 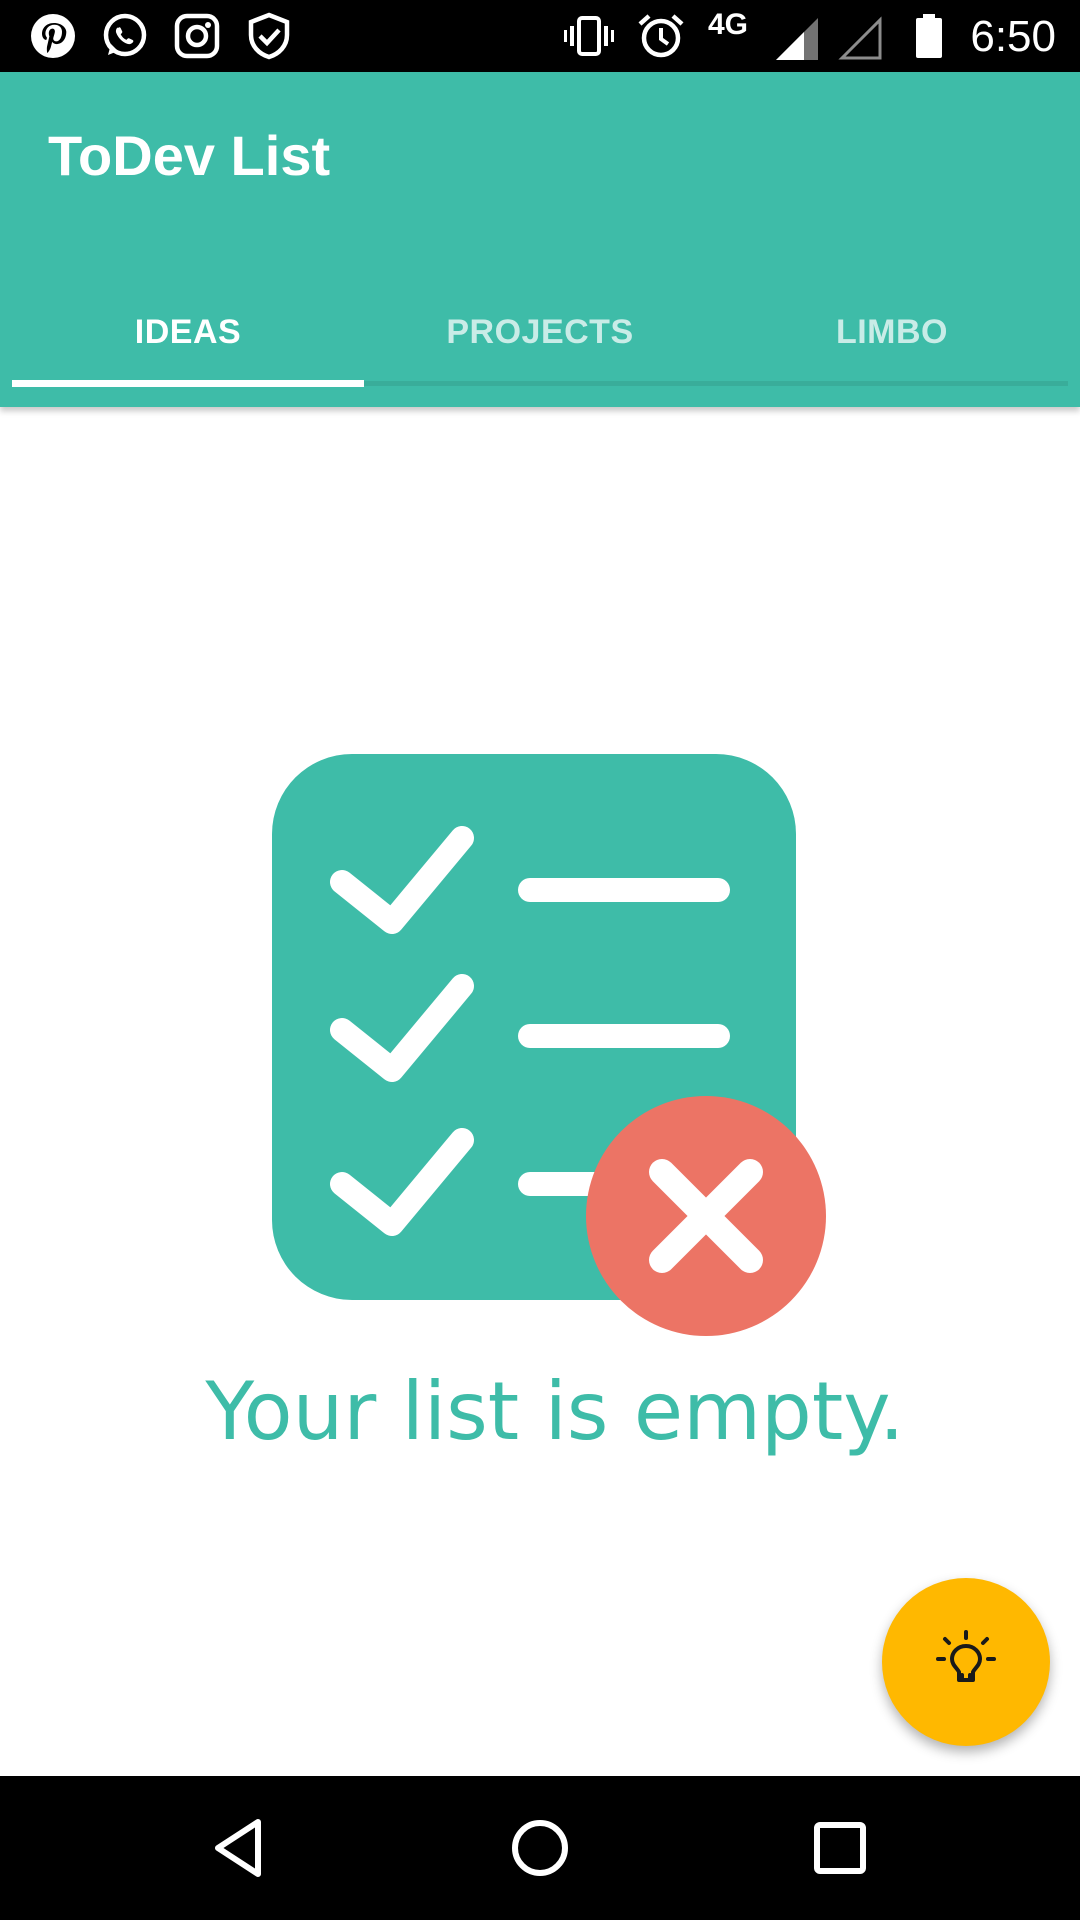 What do you see at coordinates (840, 1848) in the screenshot?
I see `recents-icon` at bounding box center [840, 1848].